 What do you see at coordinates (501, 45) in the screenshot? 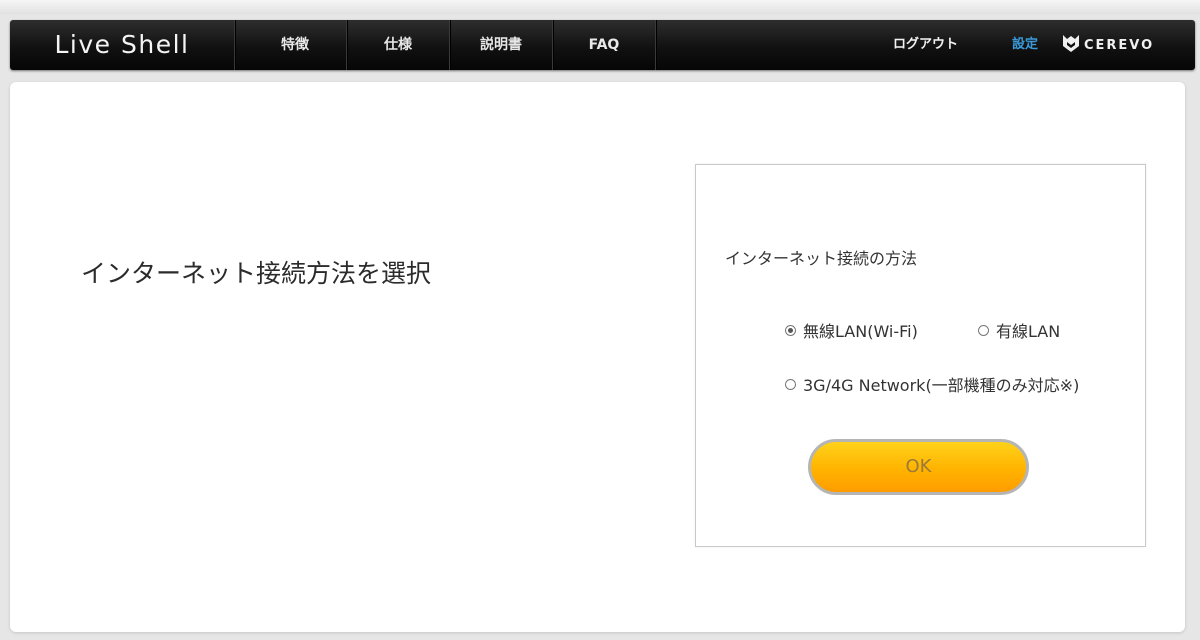
I see `nav-item-manual: 説明書` at bounding box center [501, 45].